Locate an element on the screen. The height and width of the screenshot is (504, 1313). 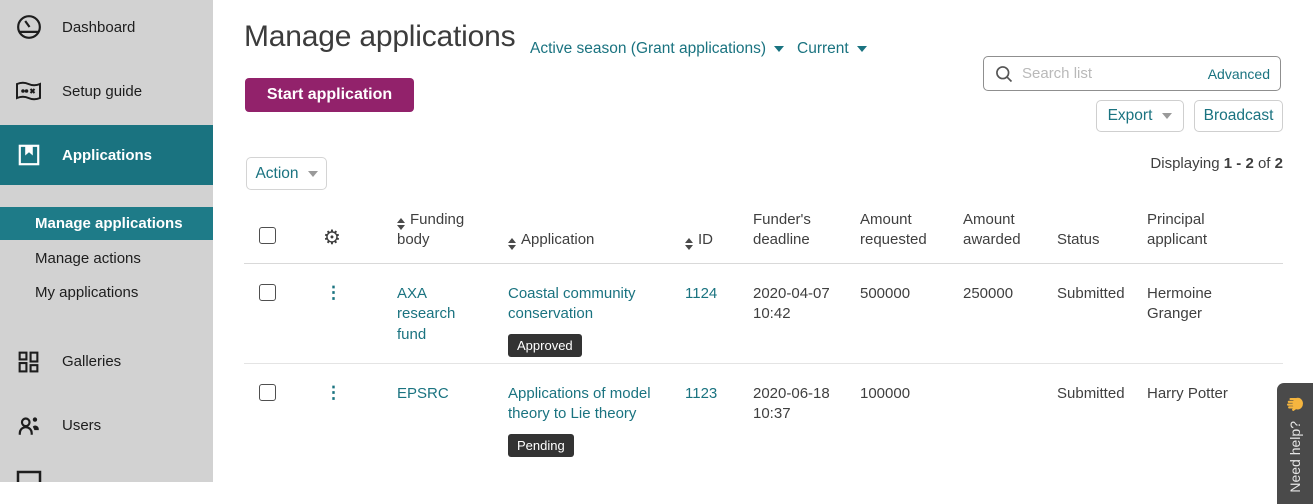
advanced-search-link: Advanced is located at coordinates (1239, 74).